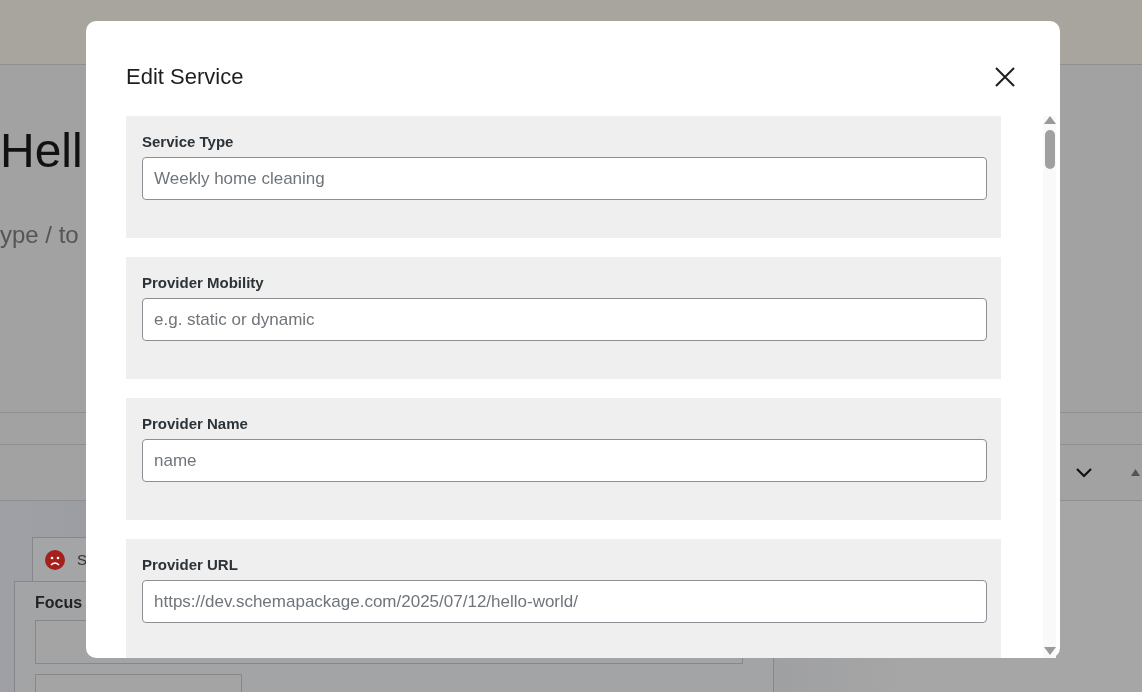 The image size is (1142, 692). I want to click on triangle-up-icon, so click(1135, 472).